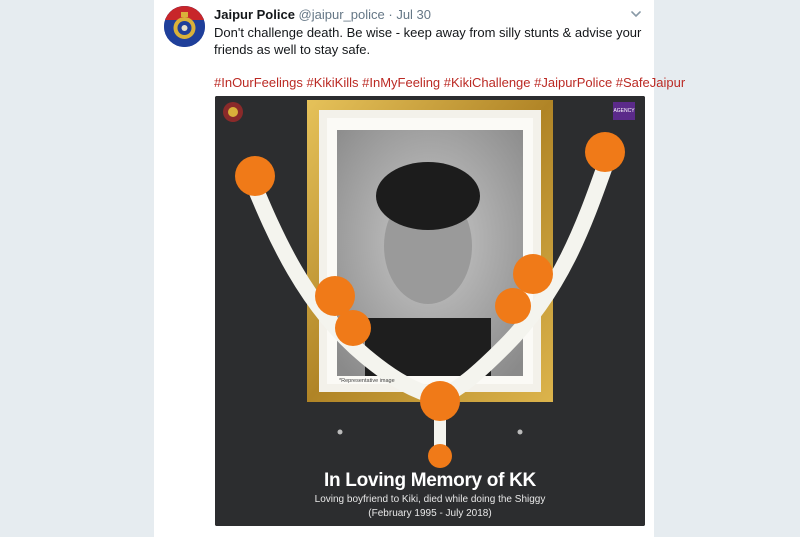  I want to click on hashtag-link: #SafeJaipur, so click(650, 82).